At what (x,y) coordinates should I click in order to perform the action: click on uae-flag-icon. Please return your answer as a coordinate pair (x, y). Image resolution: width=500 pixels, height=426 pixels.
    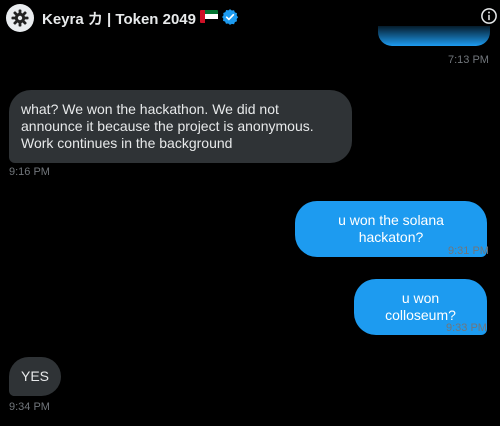
    Looking at the image, I should click on (209, 16).